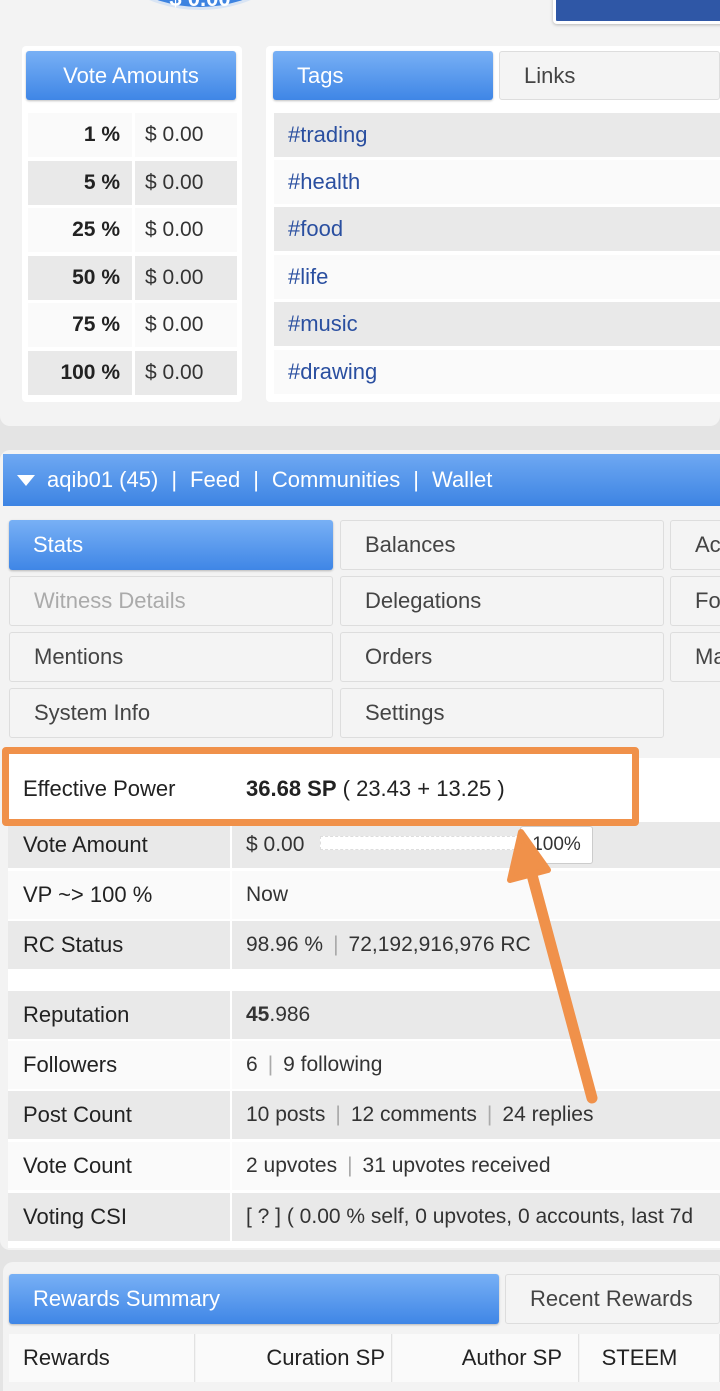  What do you see at coordinates (294, 1358) in the screenshot?
I see `curation-sp-col-header: Curation SP` at bounding box center [294, 1358].